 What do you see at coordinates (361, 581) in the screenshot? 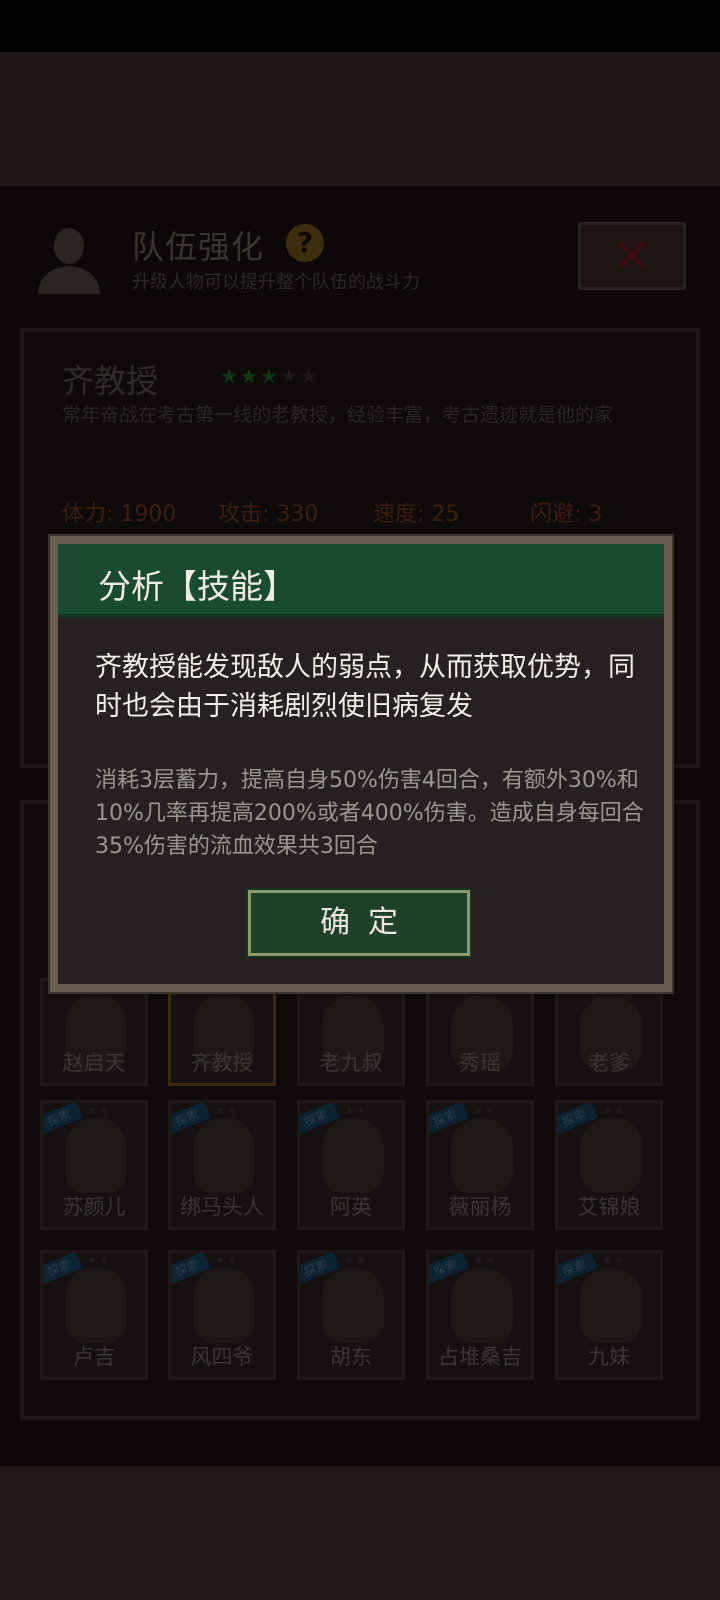
I see `dialog-header: 分析【技能】` at bounding box center [361, 581].